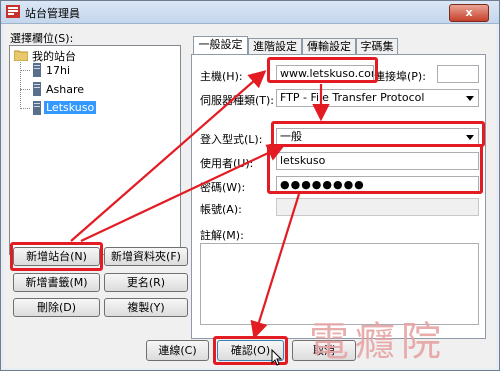 The height and width of the screenshot is (372, 500). I want to click on arrow-to-user, so click(182, 193).